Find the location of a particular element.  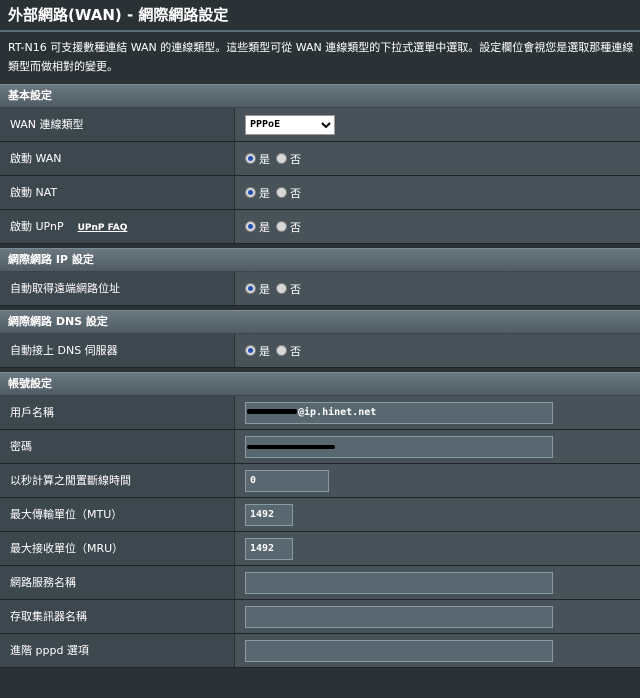

mru-label: 最大接收單位（MRU） is located at coordinates (117, 548).